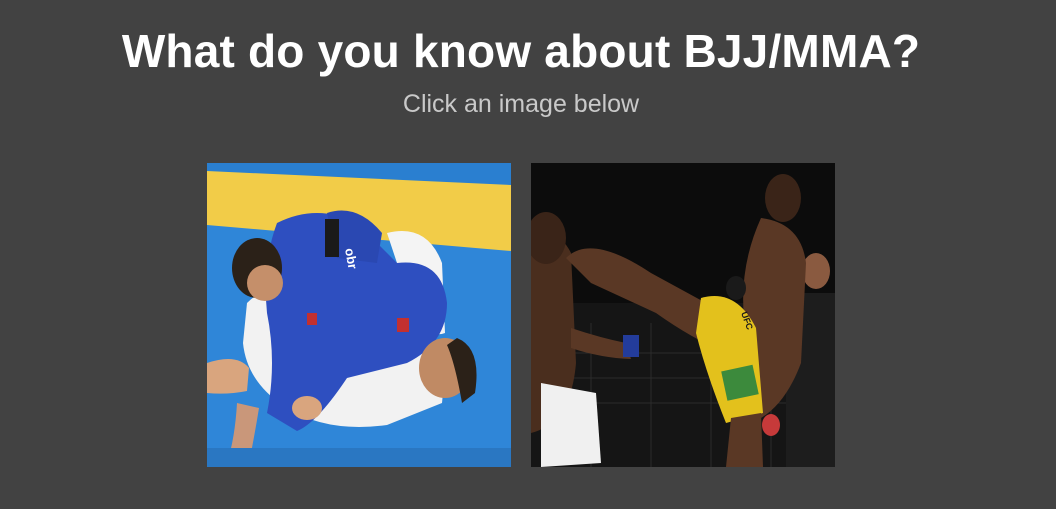 The width and height of the screenshot is (1056, 509). What do you see at coordinates (521, 51) in the screenshot?
I see `page-title: What do you know about BJJ/MMA?` at bounding box center [521, 51].